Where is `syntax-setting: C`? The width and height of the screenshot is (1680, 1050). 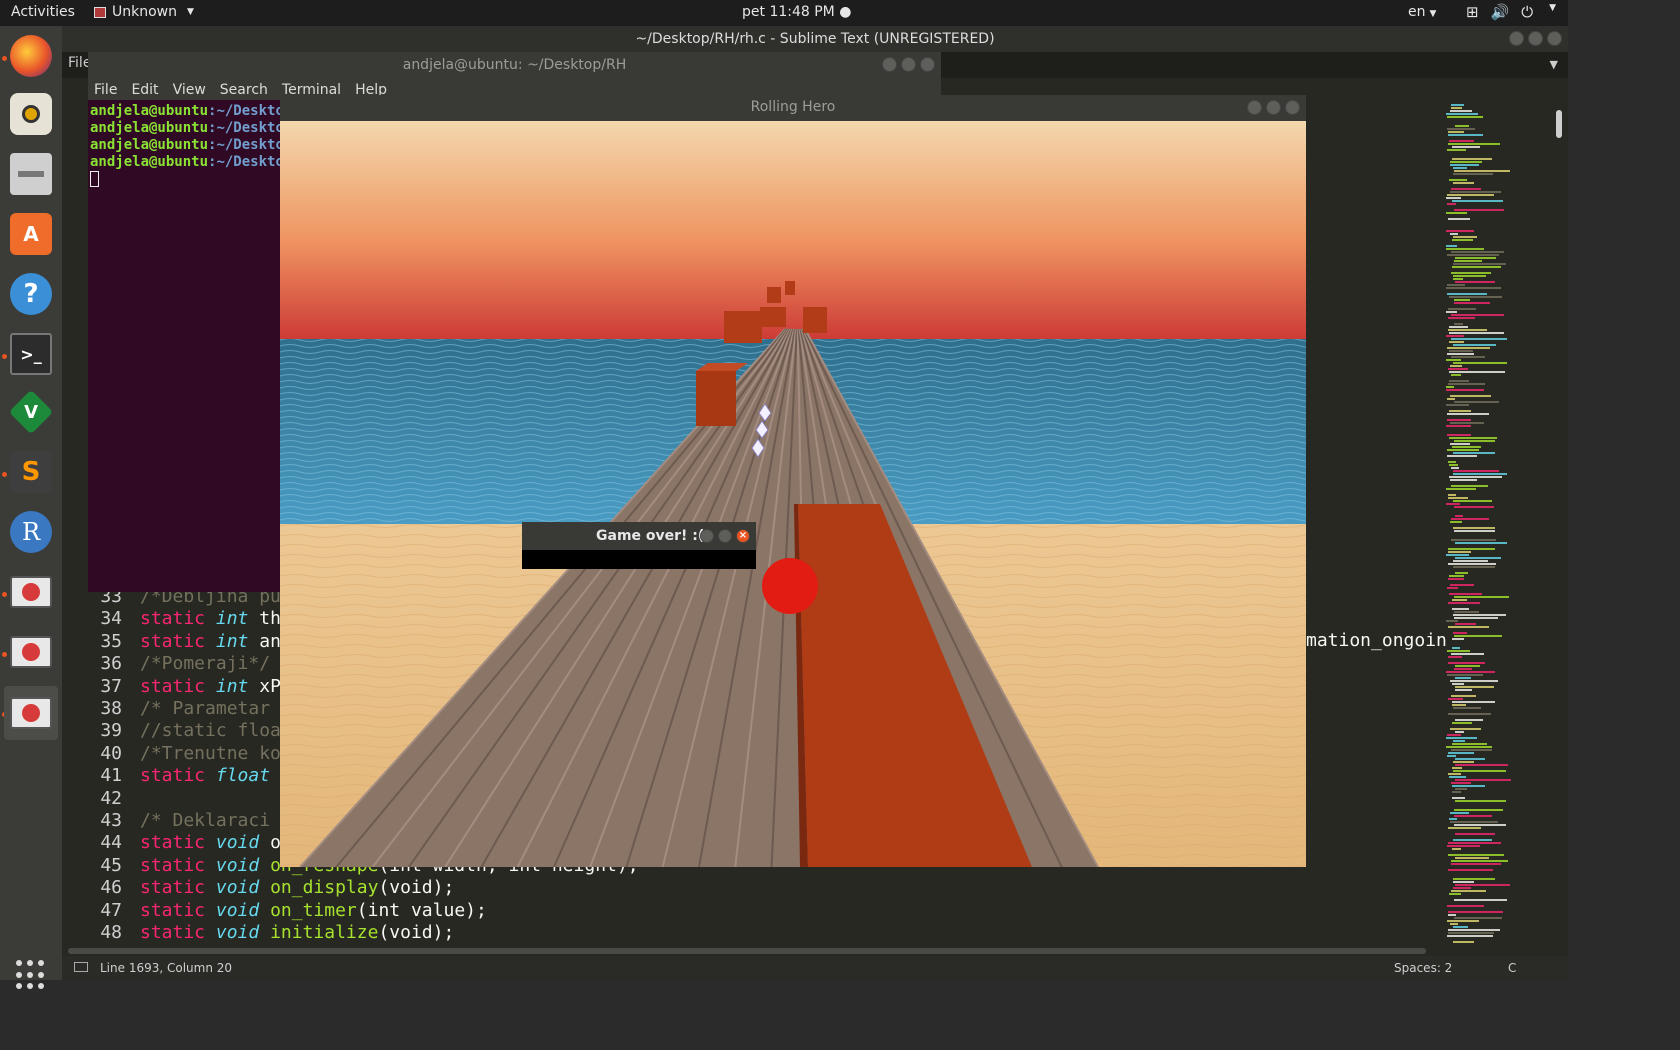
syntax-setting: C is located at coordinates (1512, 968).